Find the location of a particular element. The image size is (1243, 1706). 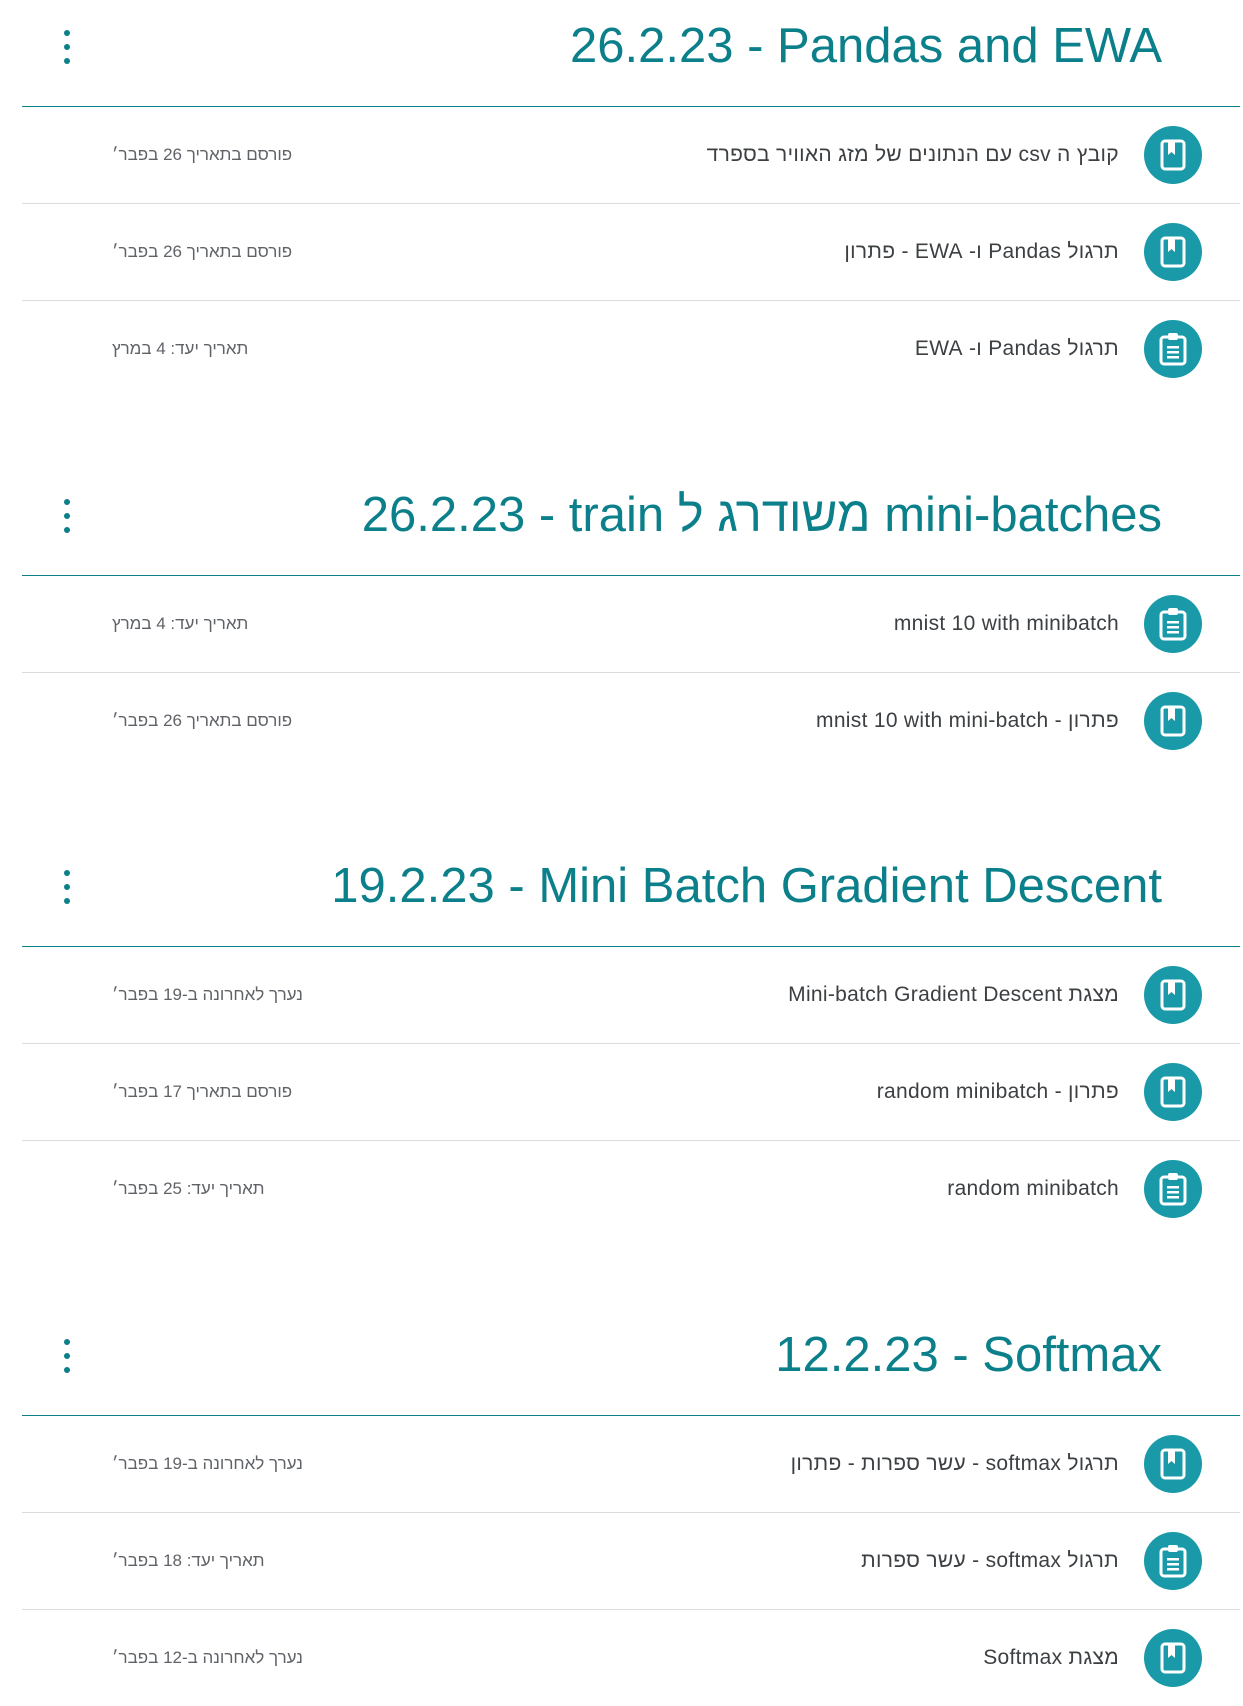

topic-header: 26.2.23 - Pandas and EWA is located at coordinates (631, 53).